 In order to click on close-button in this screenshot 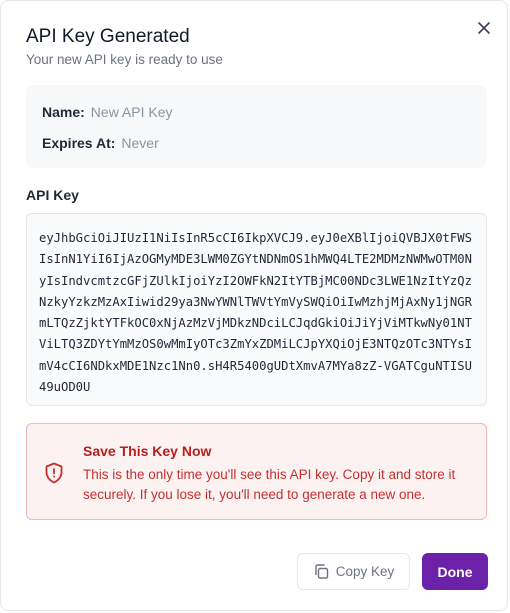, I will do `click(484, 28)`.